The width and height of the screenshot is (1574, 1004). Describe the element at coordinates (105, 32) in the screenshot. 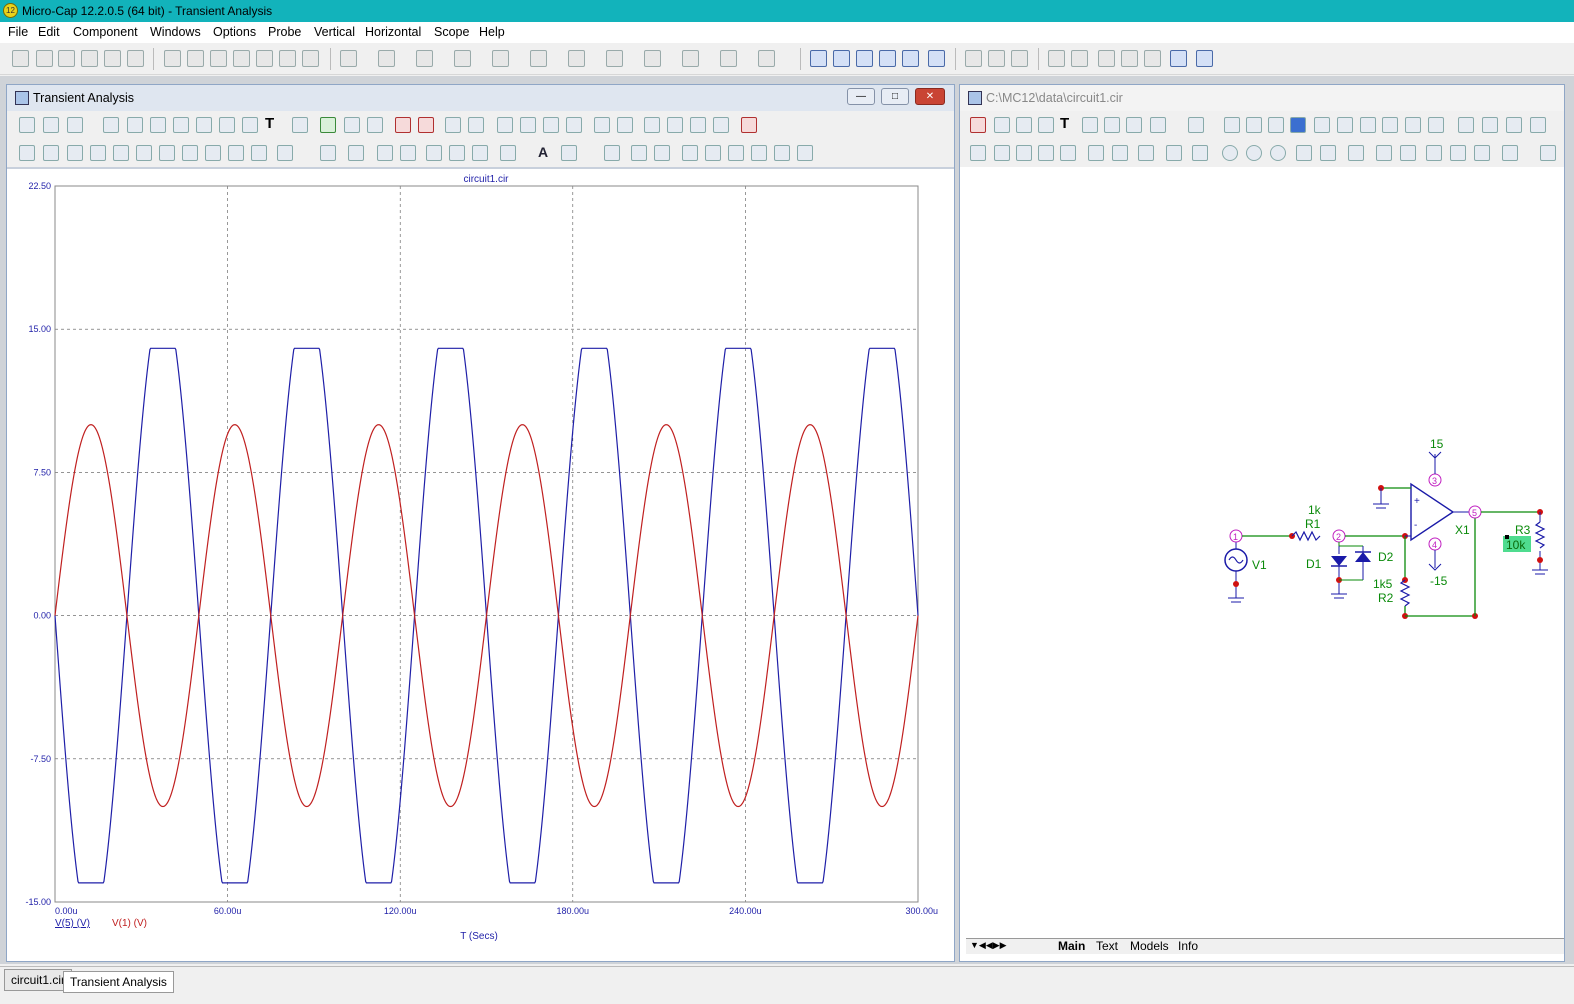

I see `menu-component: Component` at that location.